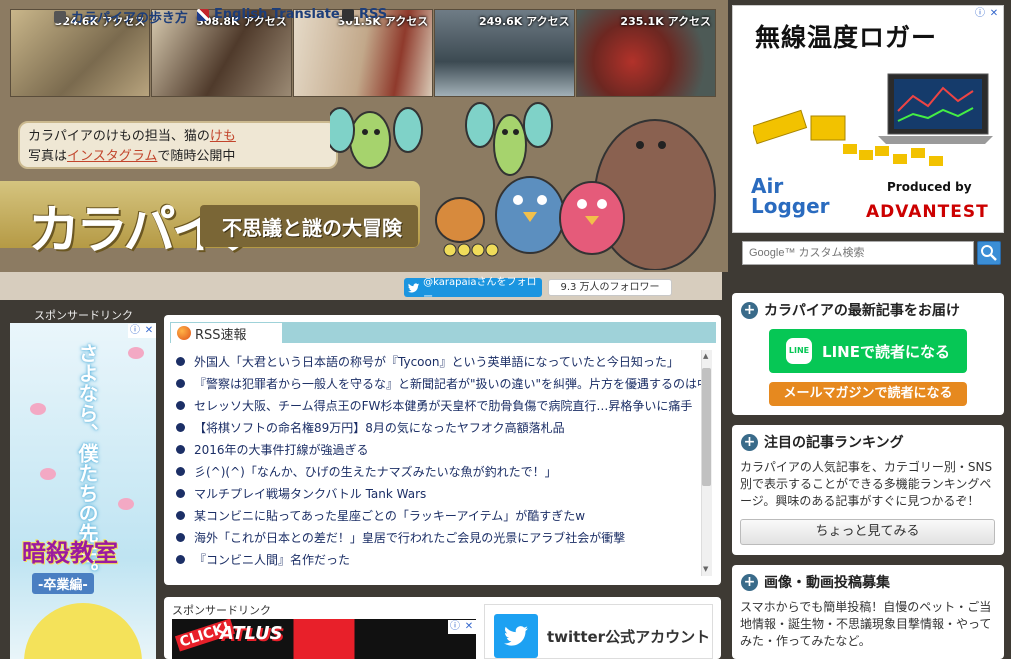 The width and height of the screenshot is (1011, 659). I want to click on rss-item-text: 【将棋ソフトの命名権89万円】8月の気になったヤフオク高額落札品, so click(379, 427).